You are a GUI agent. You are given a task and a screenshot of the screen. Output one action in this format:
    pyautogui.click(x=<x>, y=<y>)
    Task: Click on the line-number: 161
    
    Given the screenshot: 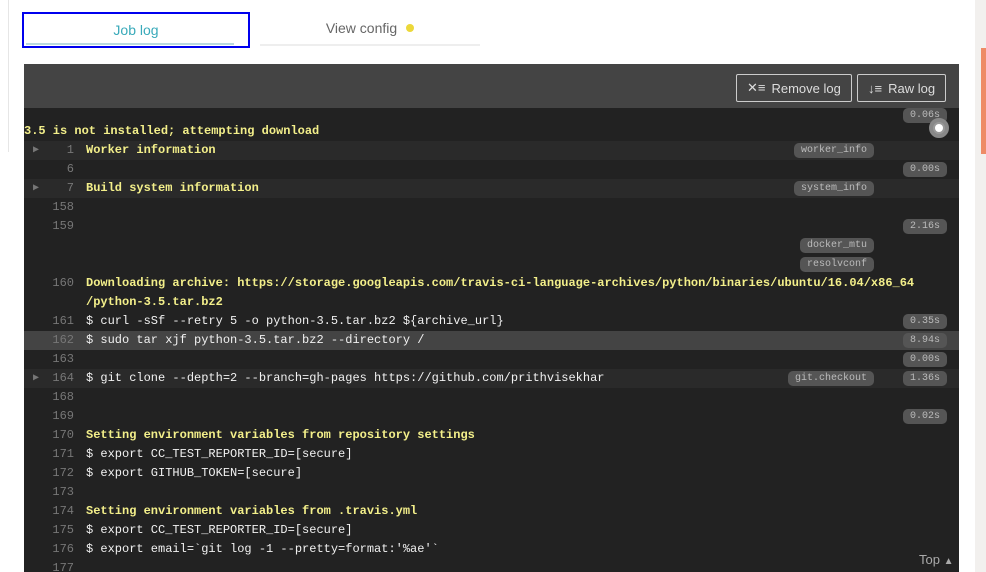 What is the action you would take?
    pyautogui.click(x=49, y=321)
    